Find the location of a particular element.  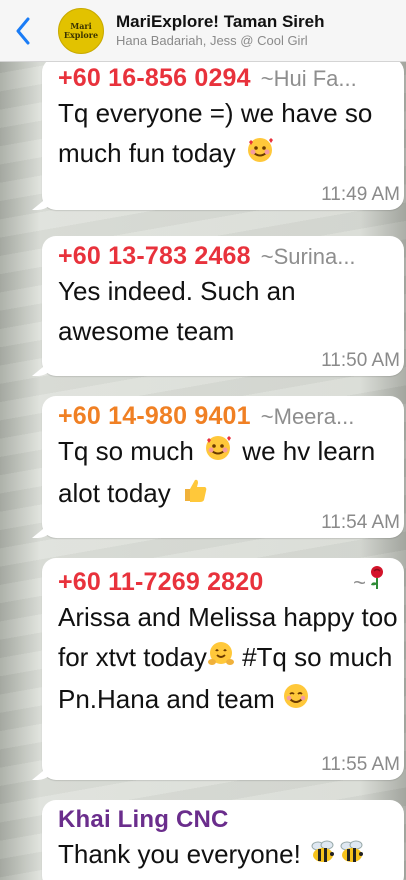

message-text: Yes indeed. Such an awesome team is located at coordinates (177, 311).